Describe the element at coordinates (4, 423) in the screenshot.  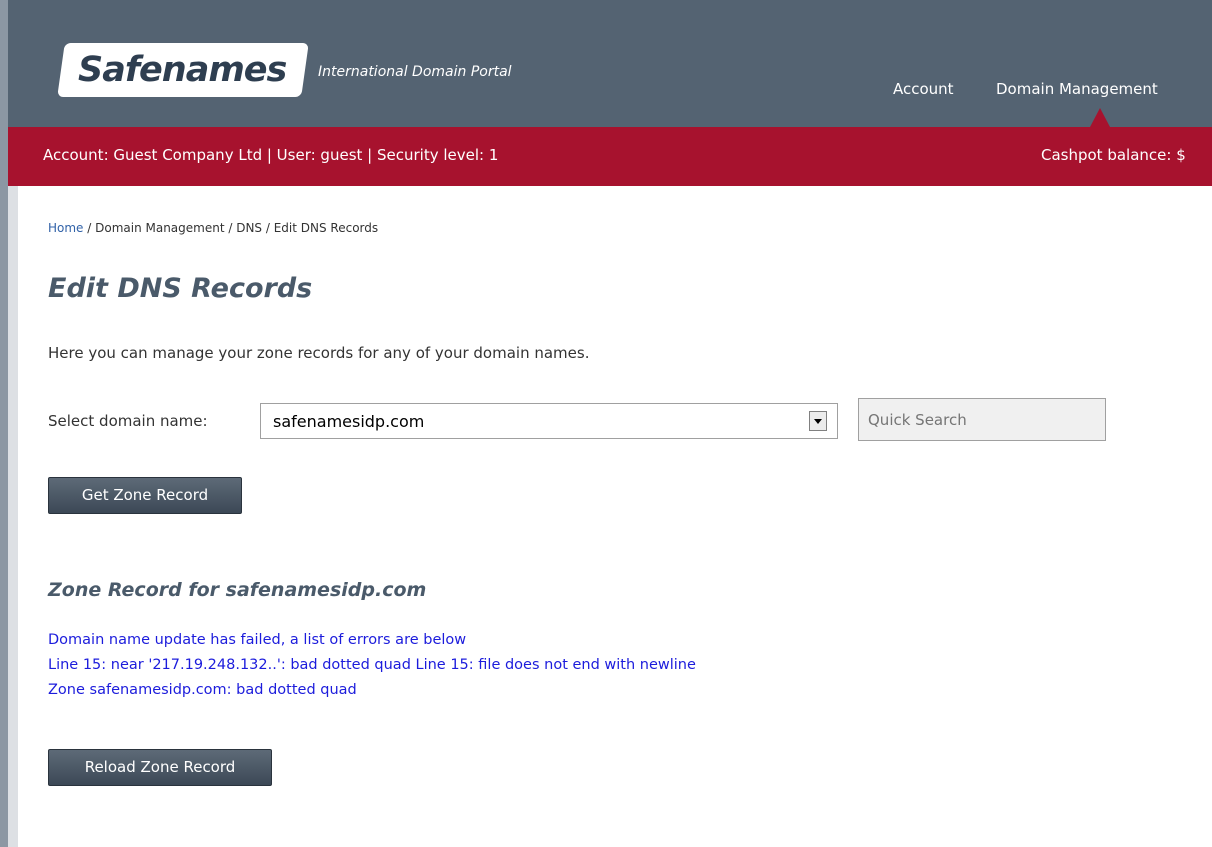
I see `left-border` at that location.